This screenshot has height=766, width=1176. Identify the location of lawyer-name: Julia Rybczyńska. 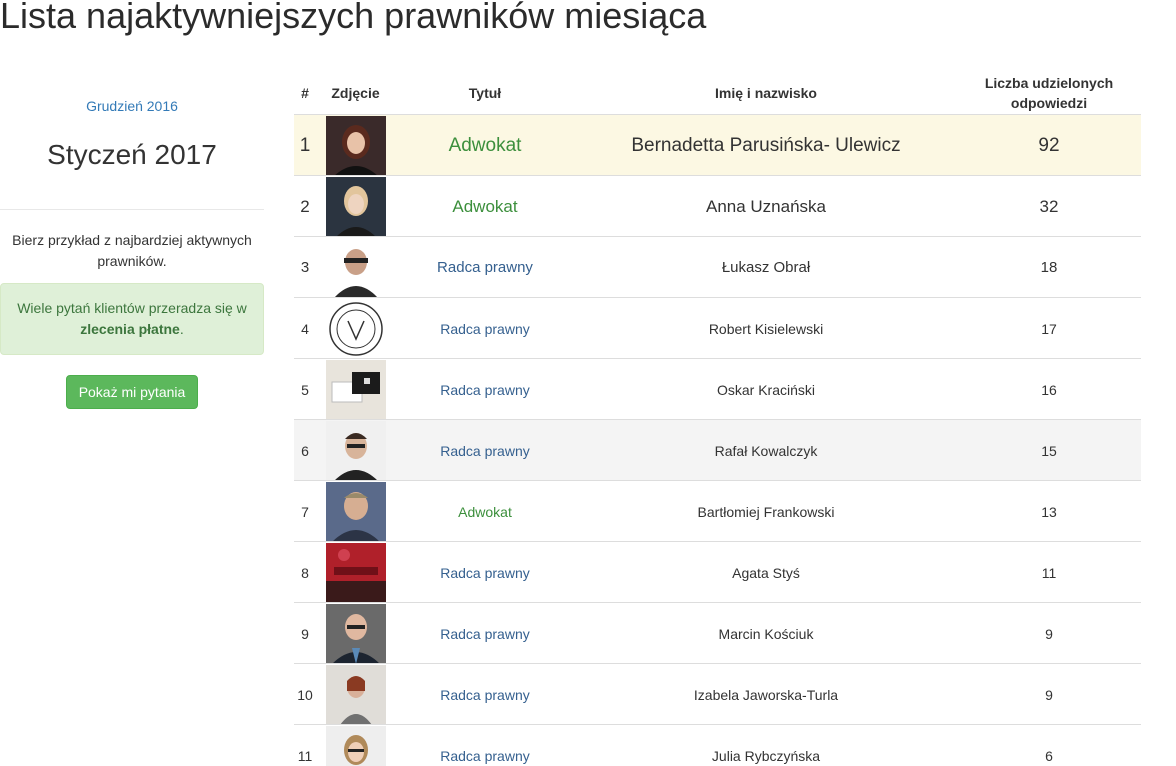
(766, 745).